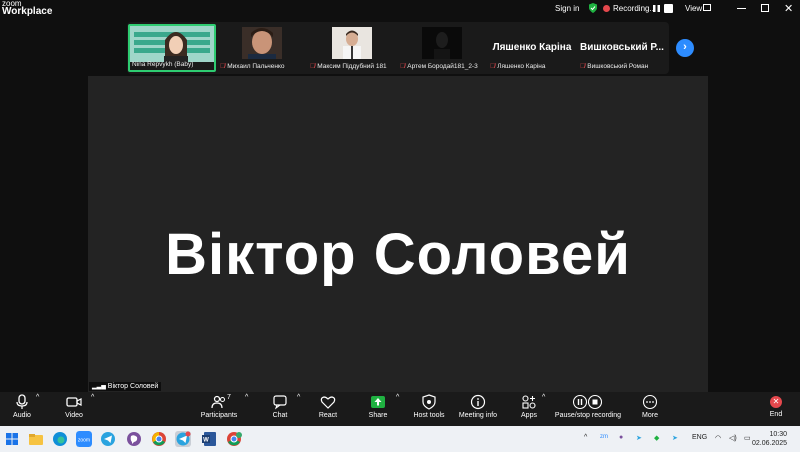  What do you see at coordinates (588, 406) in the screenshot?
I see `pause-stop-recording-button: Pause/stop recording` at bounding box center [588, 406].